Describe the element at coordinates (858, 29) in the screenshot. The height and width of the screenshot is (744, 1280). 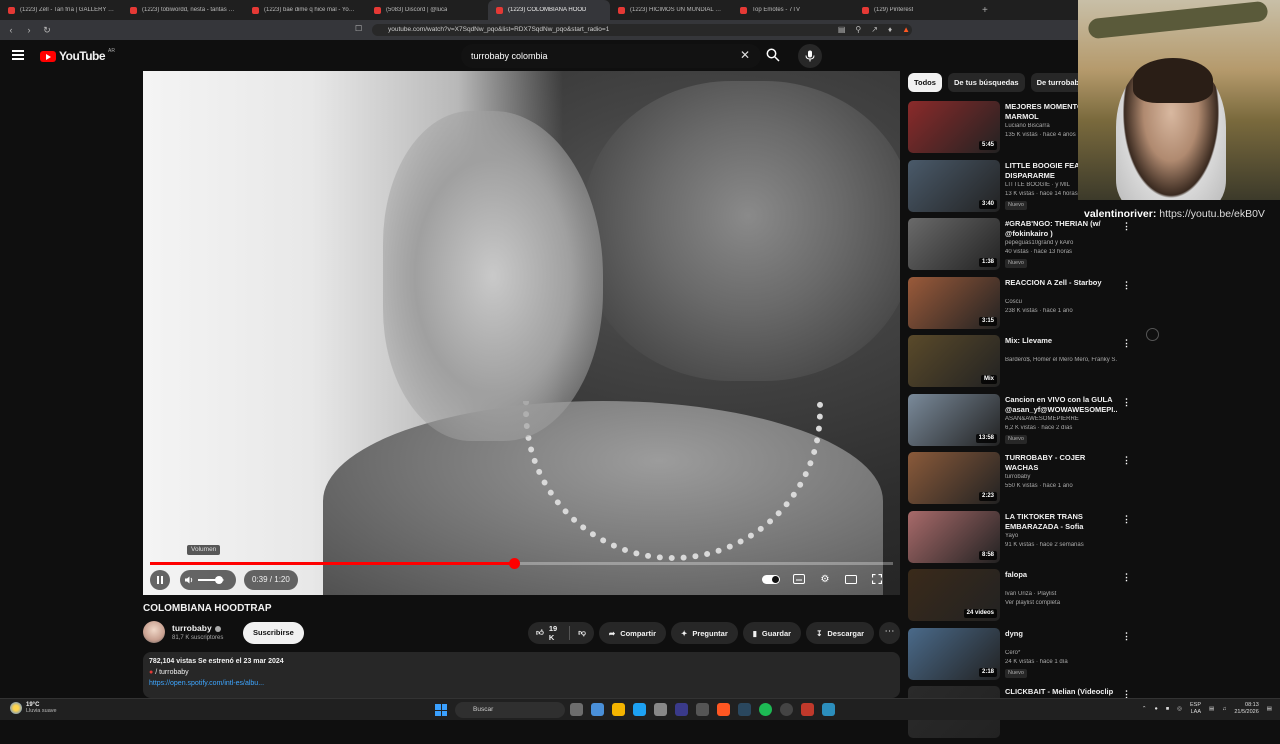
I see `zoom-icon: ⚲` at that location.